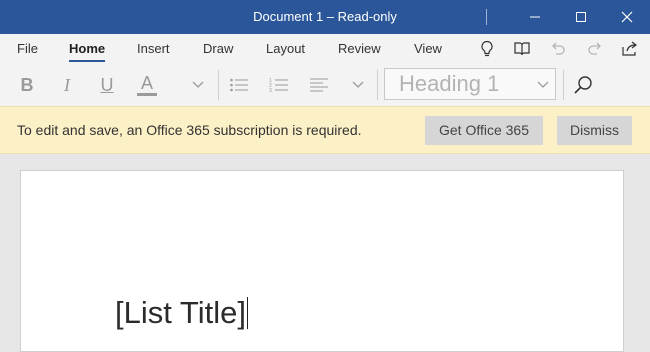  I want to click on vertical-scrollbar, so click(645, 247).